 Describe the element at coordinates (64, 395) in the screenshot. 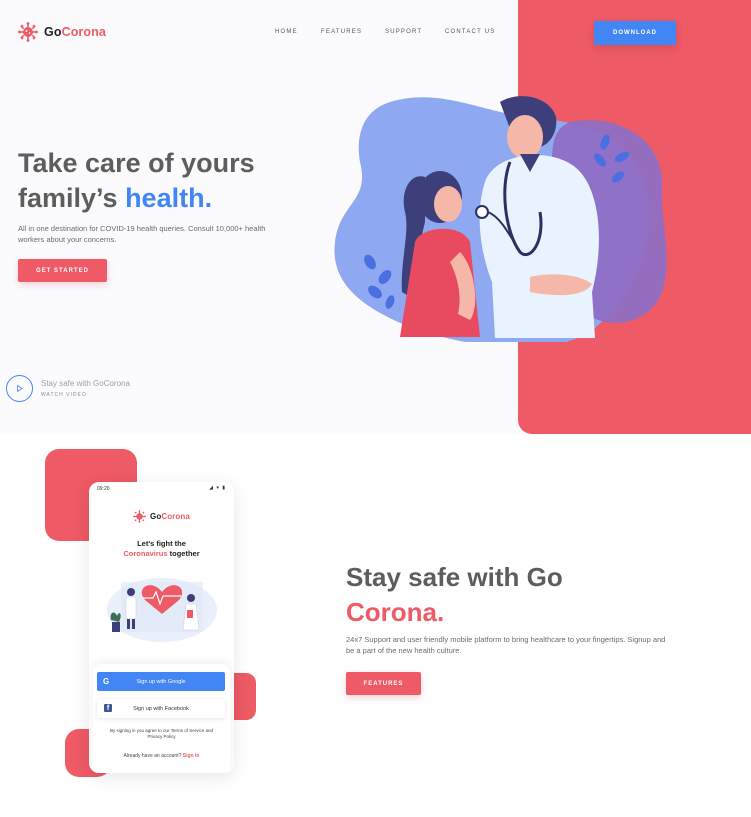

I see `watch-video-label: WATCH VIDEO` at that location.